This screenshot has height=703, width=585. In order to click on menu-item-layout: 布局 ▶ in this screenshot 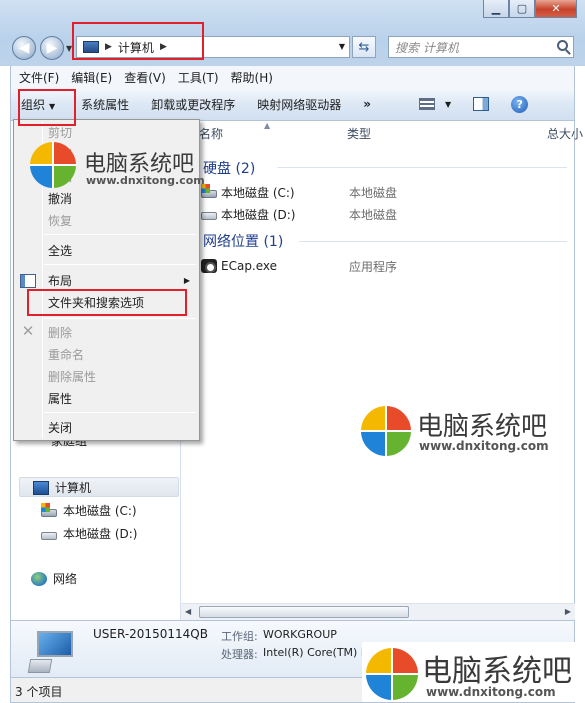, I will do `click(123, 280)`.